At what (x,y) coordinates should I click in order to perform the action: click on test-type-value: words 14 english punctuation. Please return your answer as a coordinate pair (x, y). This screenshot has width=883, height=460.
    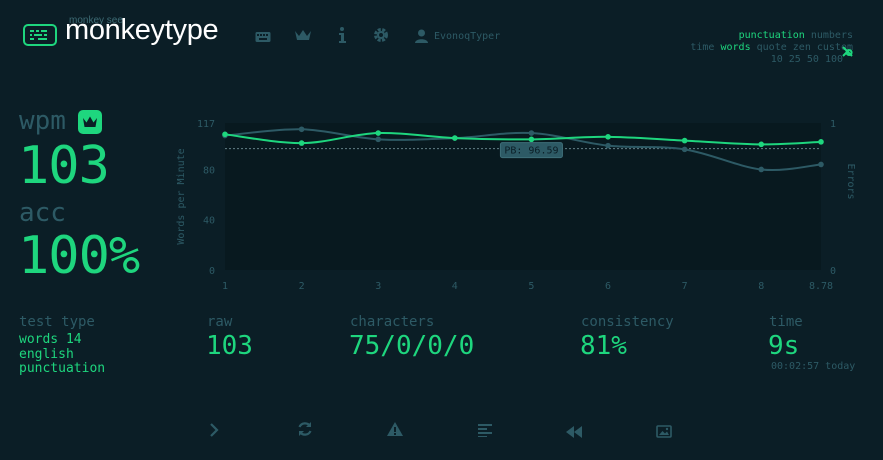
    Looking at the image, I should click on (62, 354).